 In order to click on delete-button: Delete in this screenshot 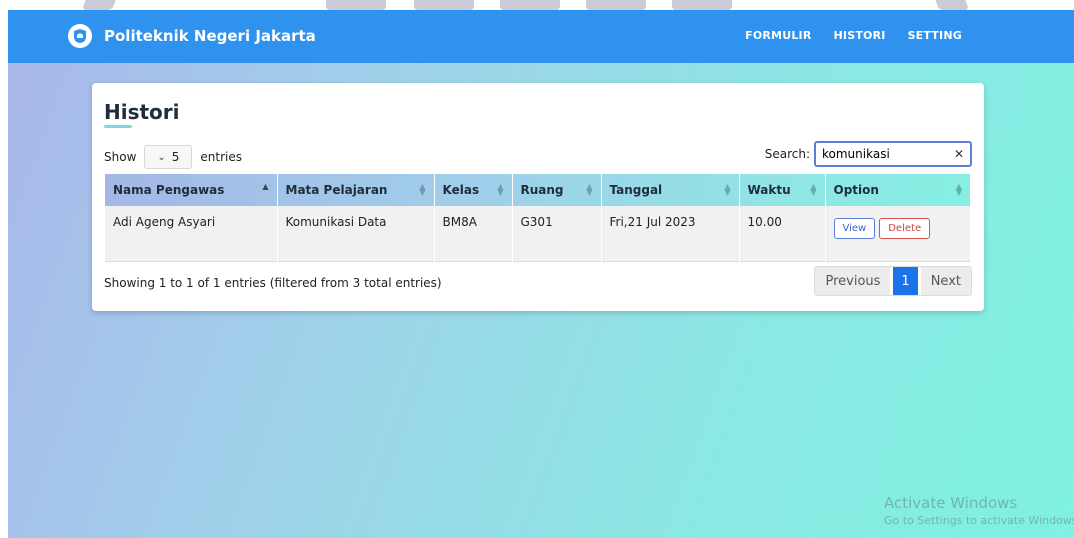, I will do `click(905, 228)`.